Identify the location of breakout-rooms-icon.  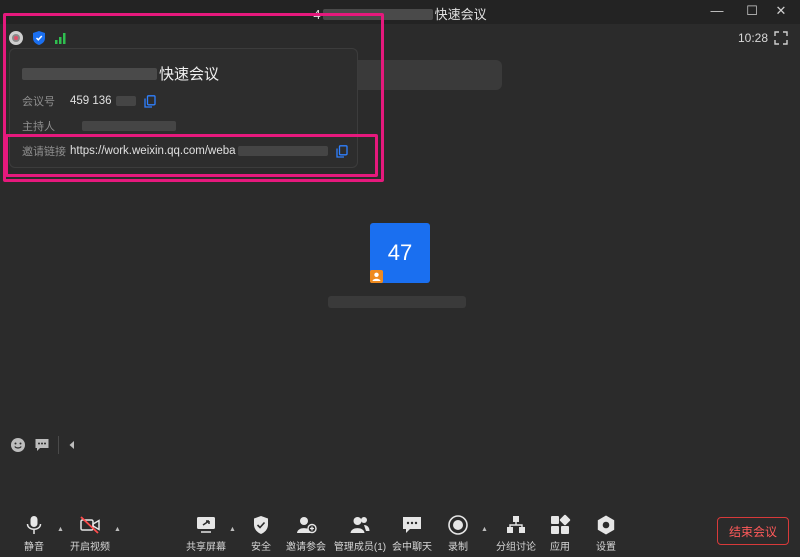
(516, 524).